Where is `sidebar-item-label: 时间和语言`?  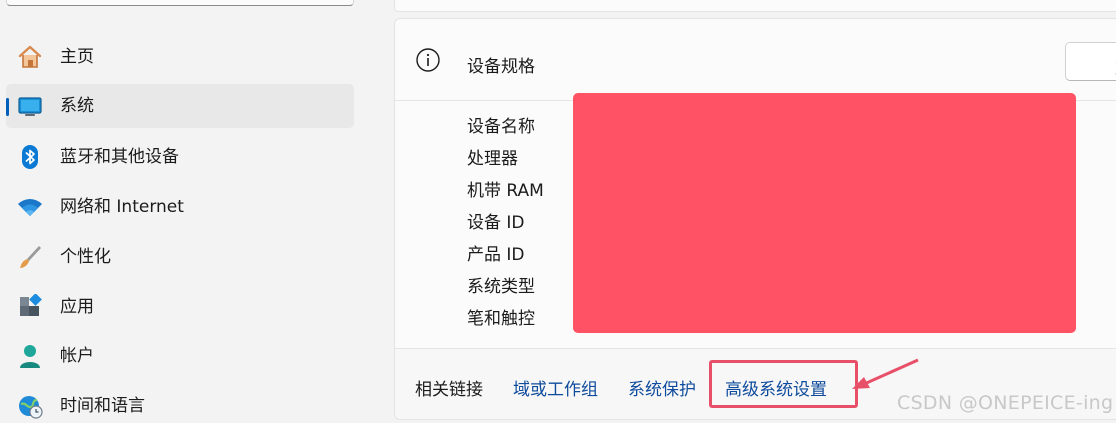
sidebar-item-label: 时间和语言 is located at coordinates (102, 406).